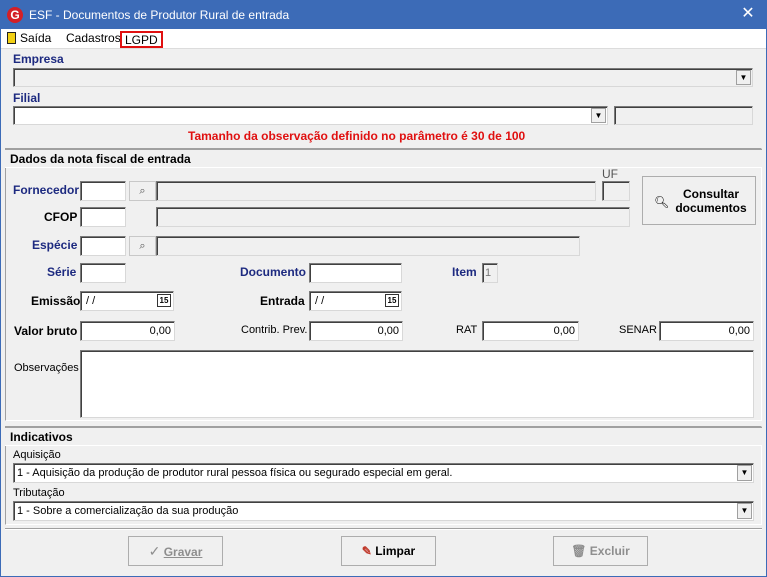  I want to click on consultar-label-1: Consultar, so click(710, 194).